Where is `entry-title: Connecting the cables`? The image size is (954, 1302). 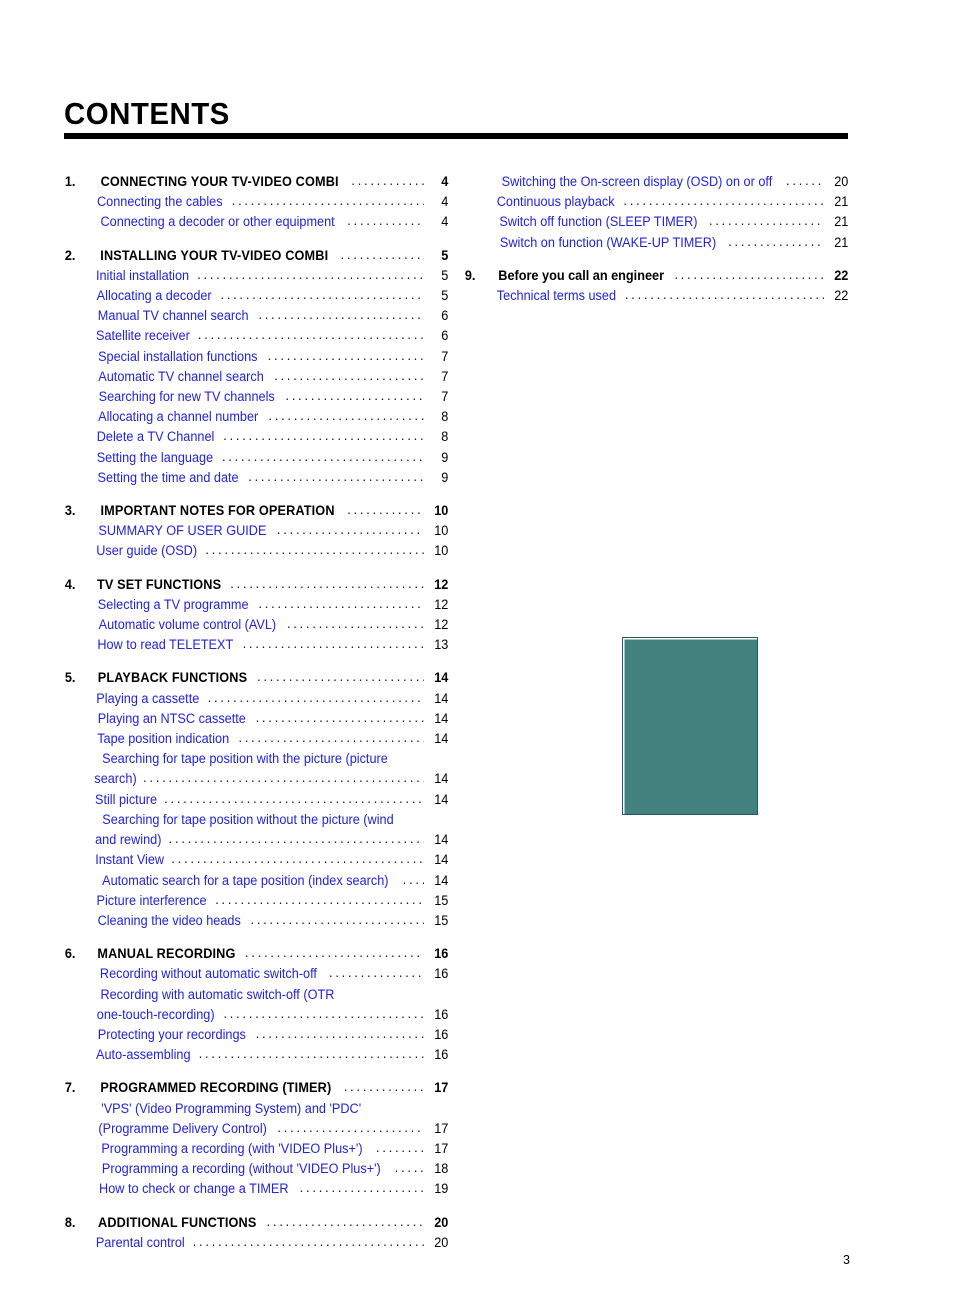
entry-title: Connecting the cables is located at coordinates (160, 202).